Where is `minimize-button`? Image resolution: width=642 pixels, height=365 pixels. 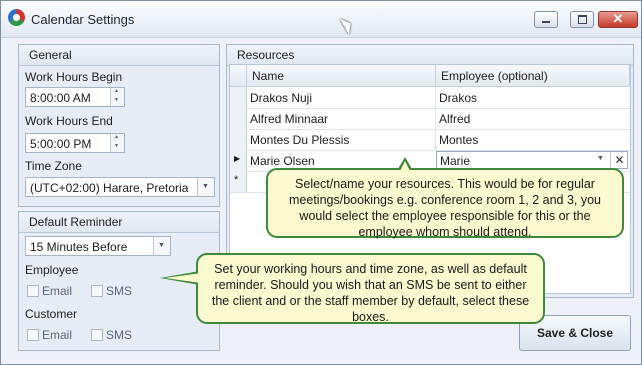
minimize-button is located at coordinates (546, 19).